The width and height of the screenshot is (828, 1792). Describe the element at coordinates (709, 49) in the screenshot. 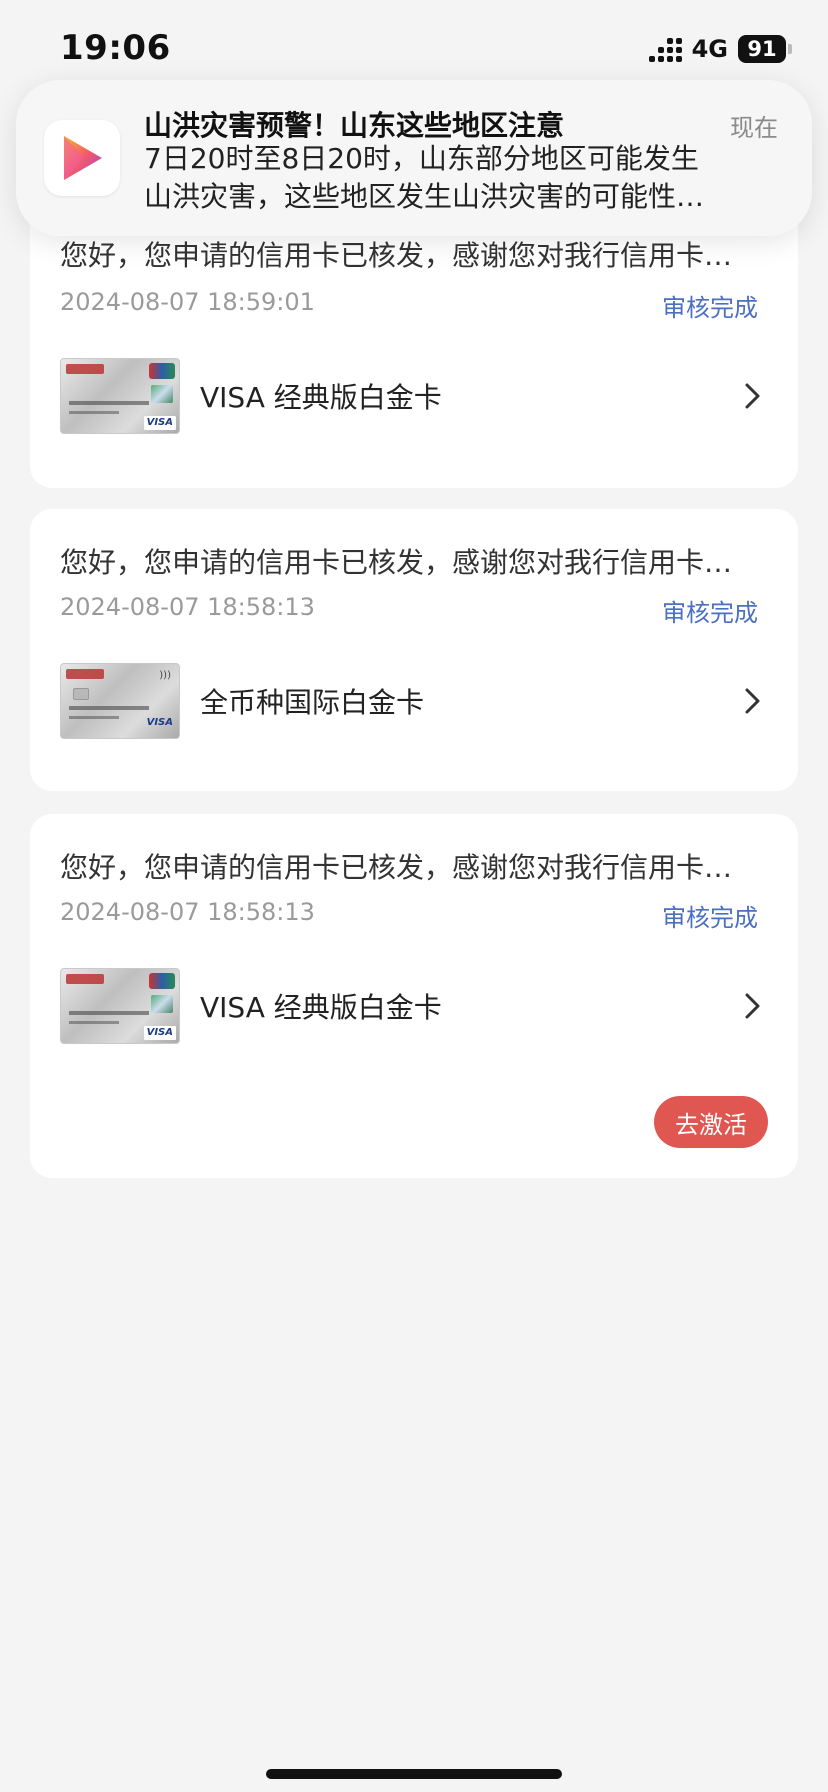

I see `network-type: 4G` at that location.